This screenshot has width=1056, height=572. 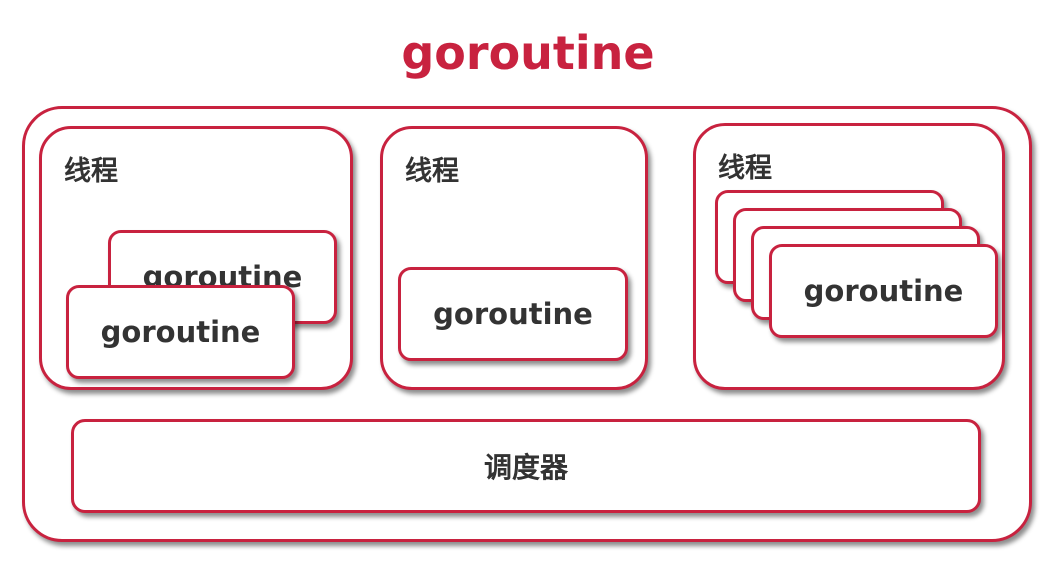 I want to click on goroutine-box: goroutine, so click(x=513, y=314).